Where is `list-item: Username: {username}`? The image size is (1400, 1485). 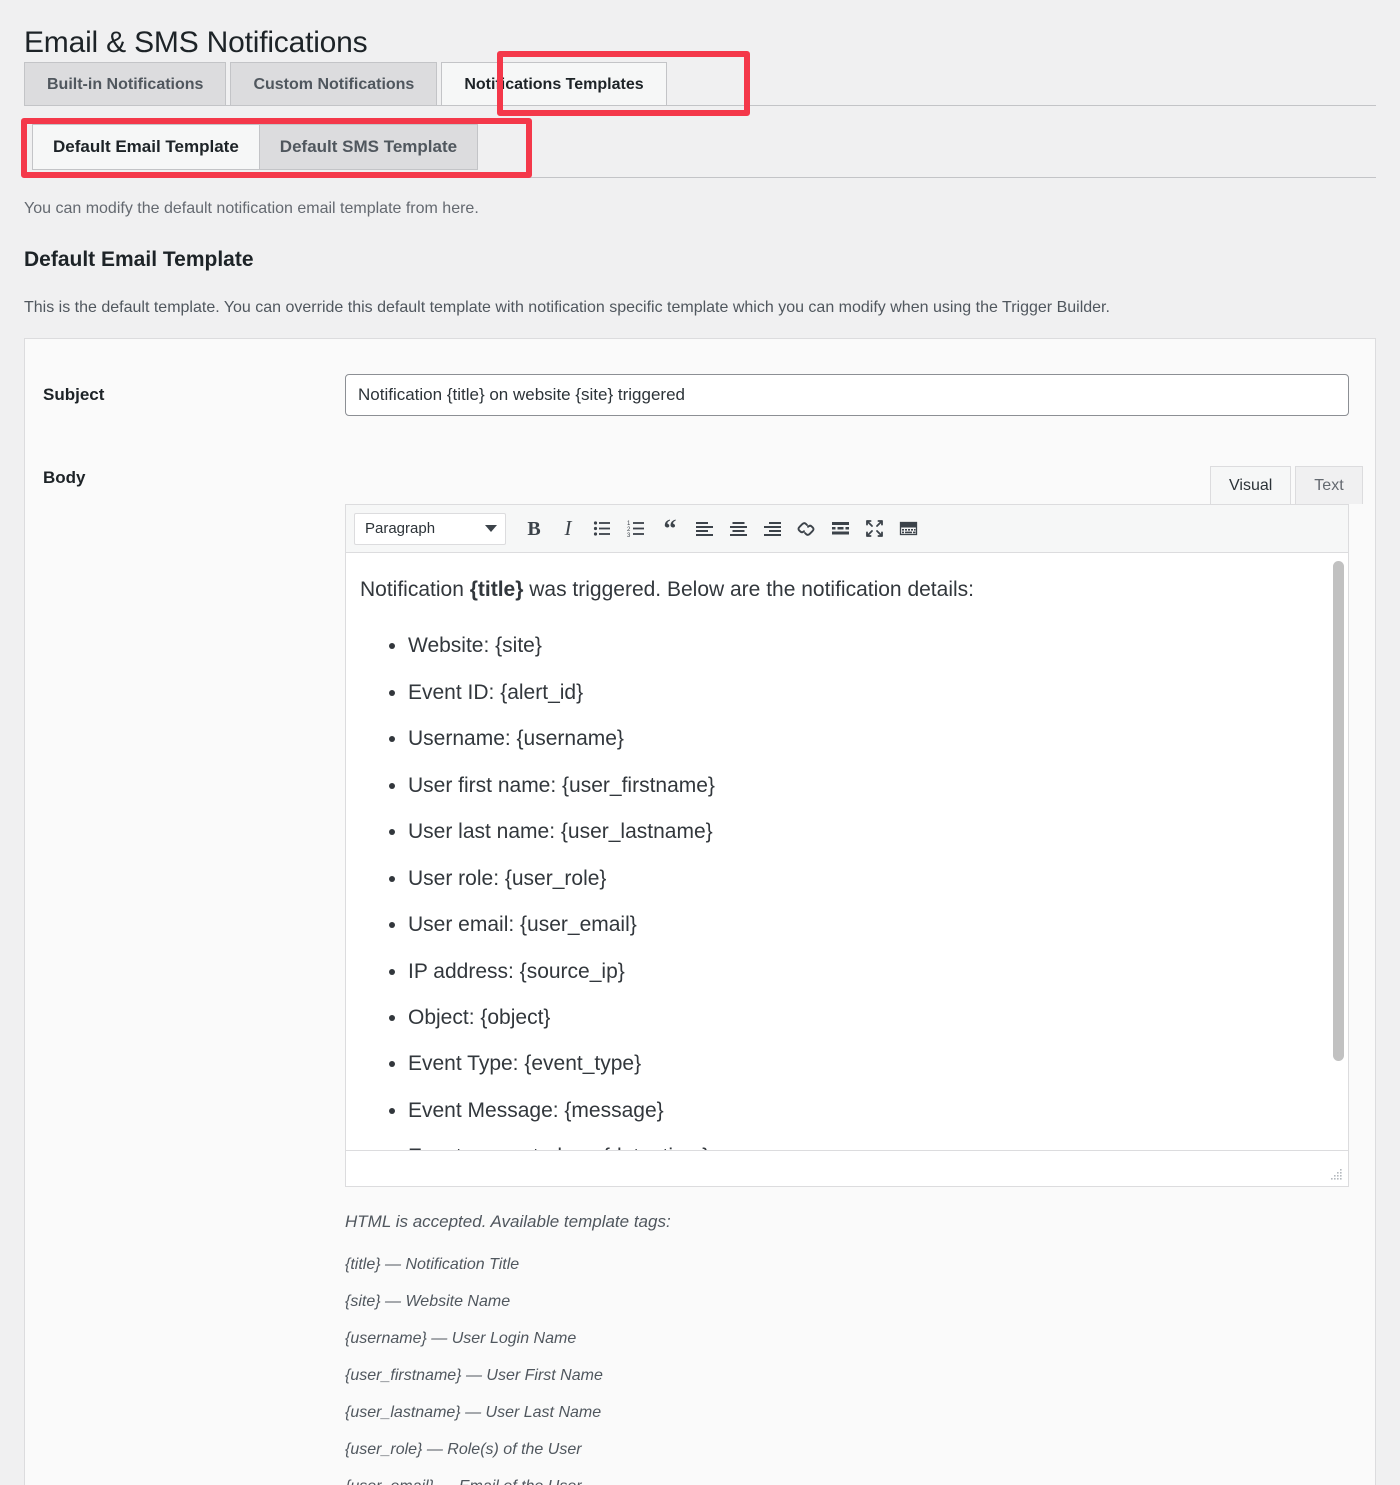
list-item: Username: {username} is located at coordinates (864, 739).